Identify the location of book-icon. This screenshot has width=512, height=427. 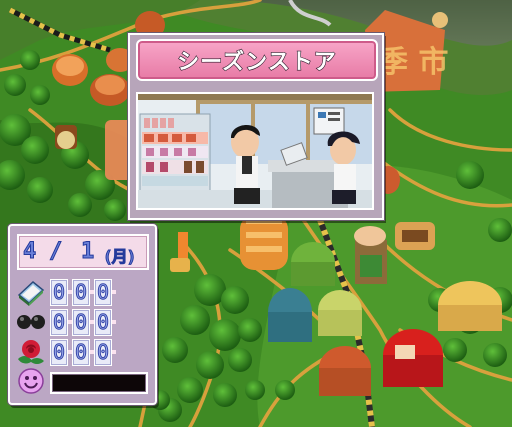
(31, 293).